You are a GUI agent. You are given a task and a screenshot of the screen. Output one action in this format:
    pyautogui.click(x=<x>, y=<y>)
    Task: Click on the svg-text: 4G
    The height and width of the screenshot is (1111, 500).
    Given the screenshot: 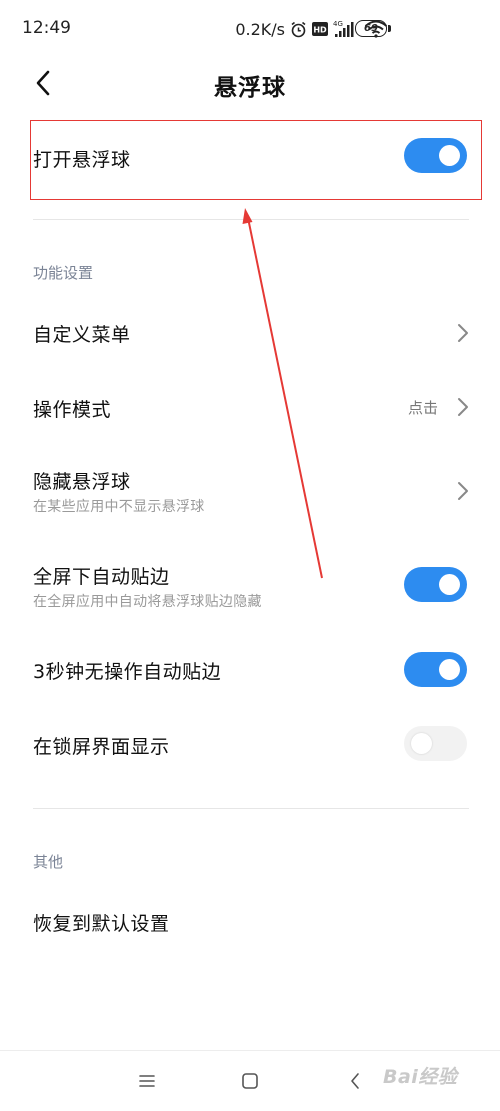 What is the action you would take?
    pyautogui.click(x=338, y=24)
    